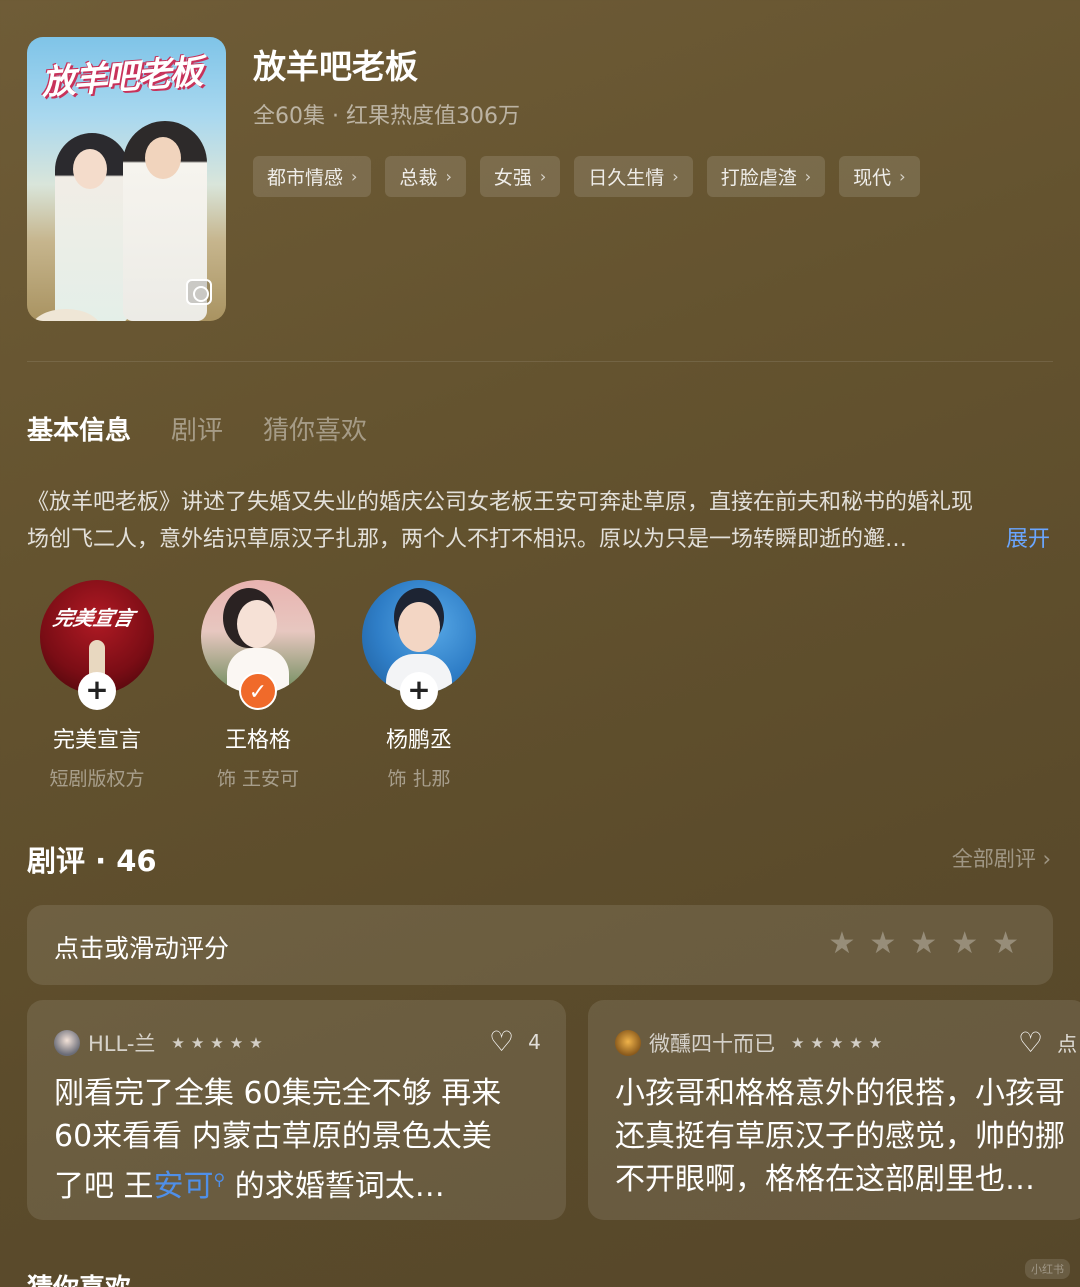 The image size is (1080, 1287). What do you see at coordinates (163, 158) in the screenshot?
I see `poster-actor-face` at bounding box center [163, 158].